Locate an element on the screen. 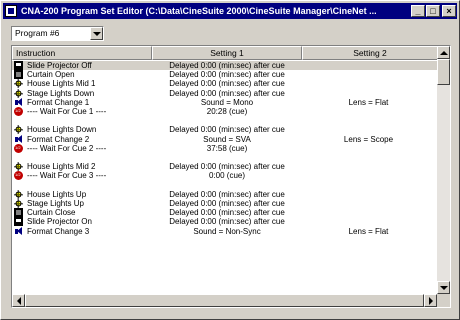  curtain-icon is located at coordinates (18, 213).